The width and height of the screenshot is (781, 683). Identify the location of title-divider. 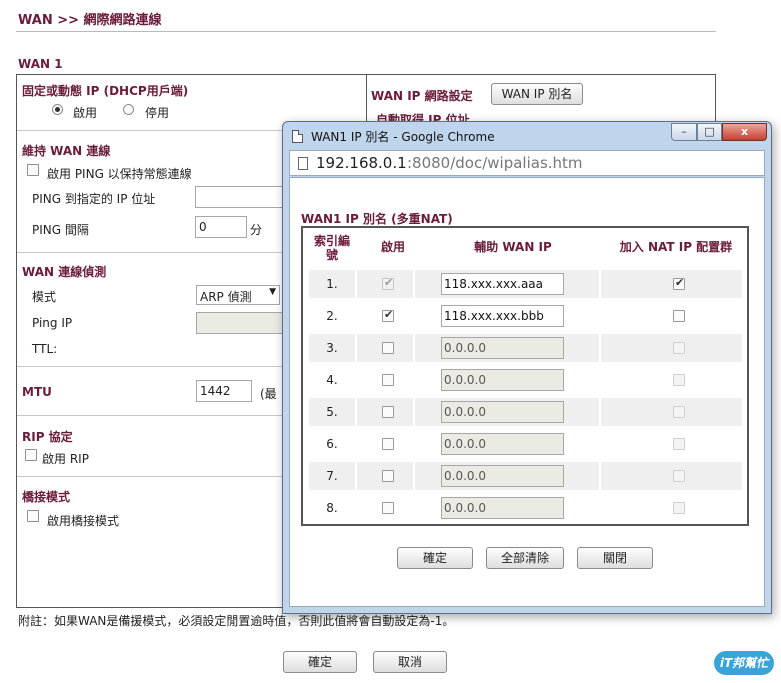
(366, 31).